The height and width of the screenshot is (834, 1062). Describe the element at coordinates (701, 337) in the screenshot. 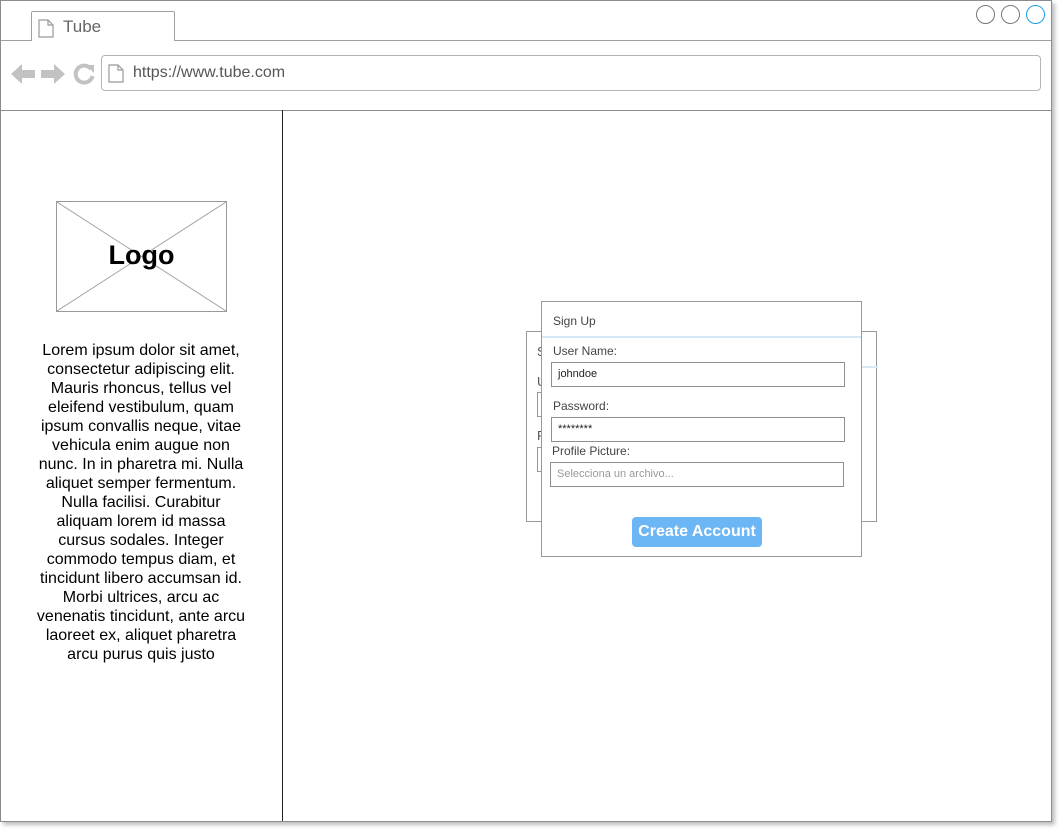

I see `dialog-divider` at that location.